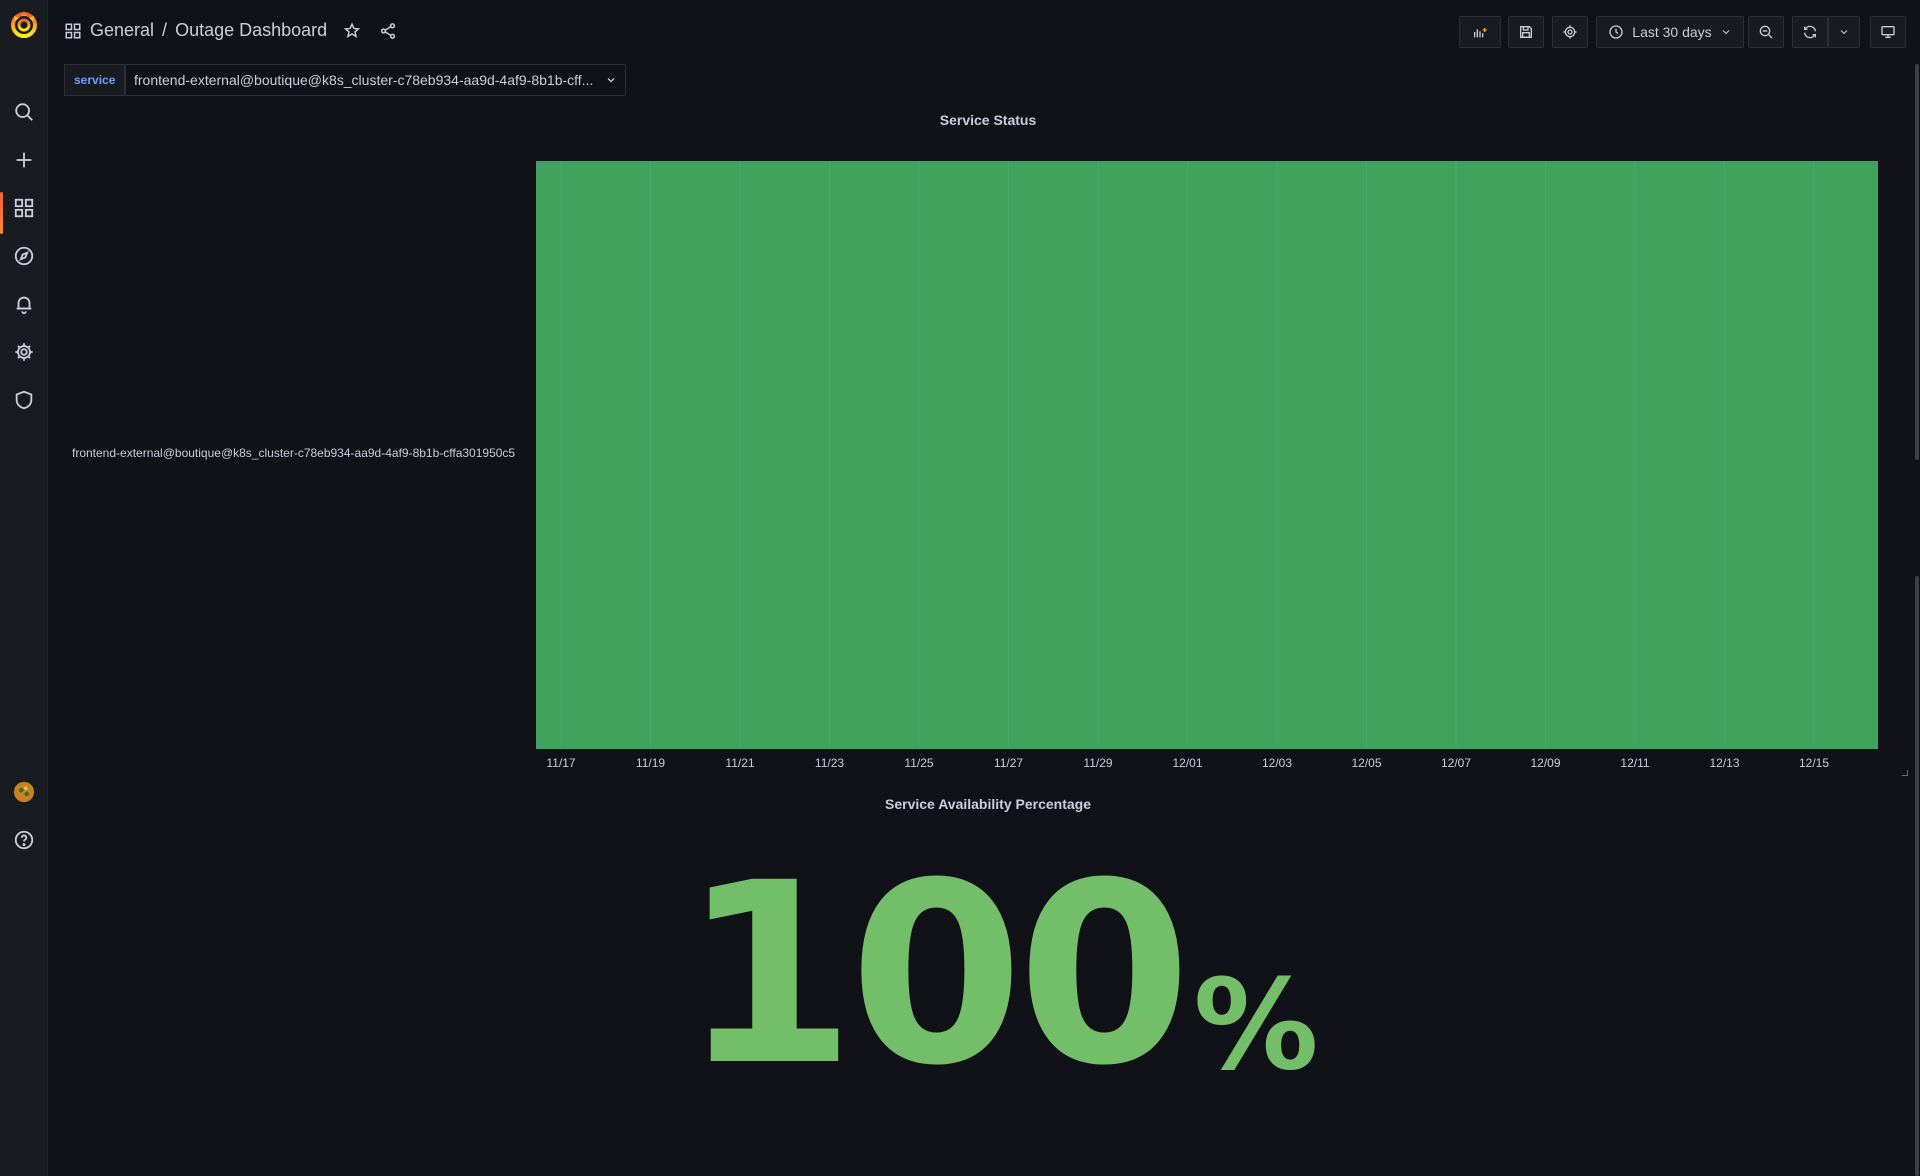 The image size is (1920, 1176). What do you see at coordinates (984, 120) in the screenshot?
I see `panel-title-status: Service Status` at bounding box center [984, 120].